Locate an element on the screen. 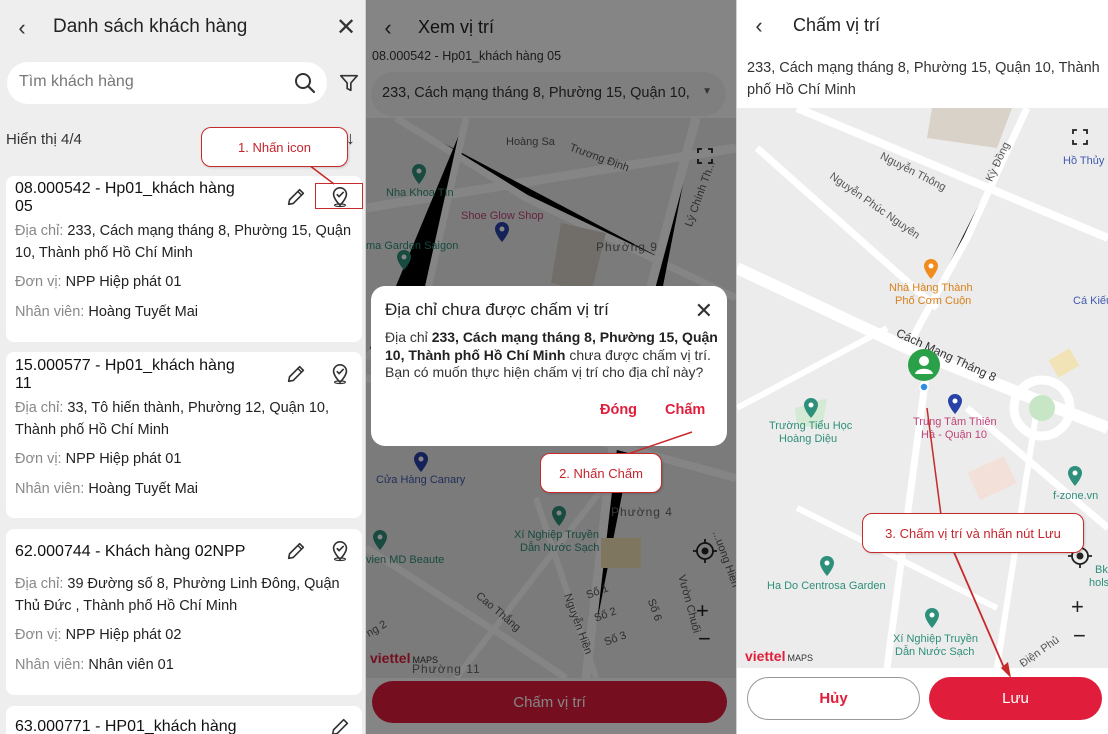  customer-unit: Đơn vị: NPP Hiệp phát 02 is located at coordinates (98, 635).